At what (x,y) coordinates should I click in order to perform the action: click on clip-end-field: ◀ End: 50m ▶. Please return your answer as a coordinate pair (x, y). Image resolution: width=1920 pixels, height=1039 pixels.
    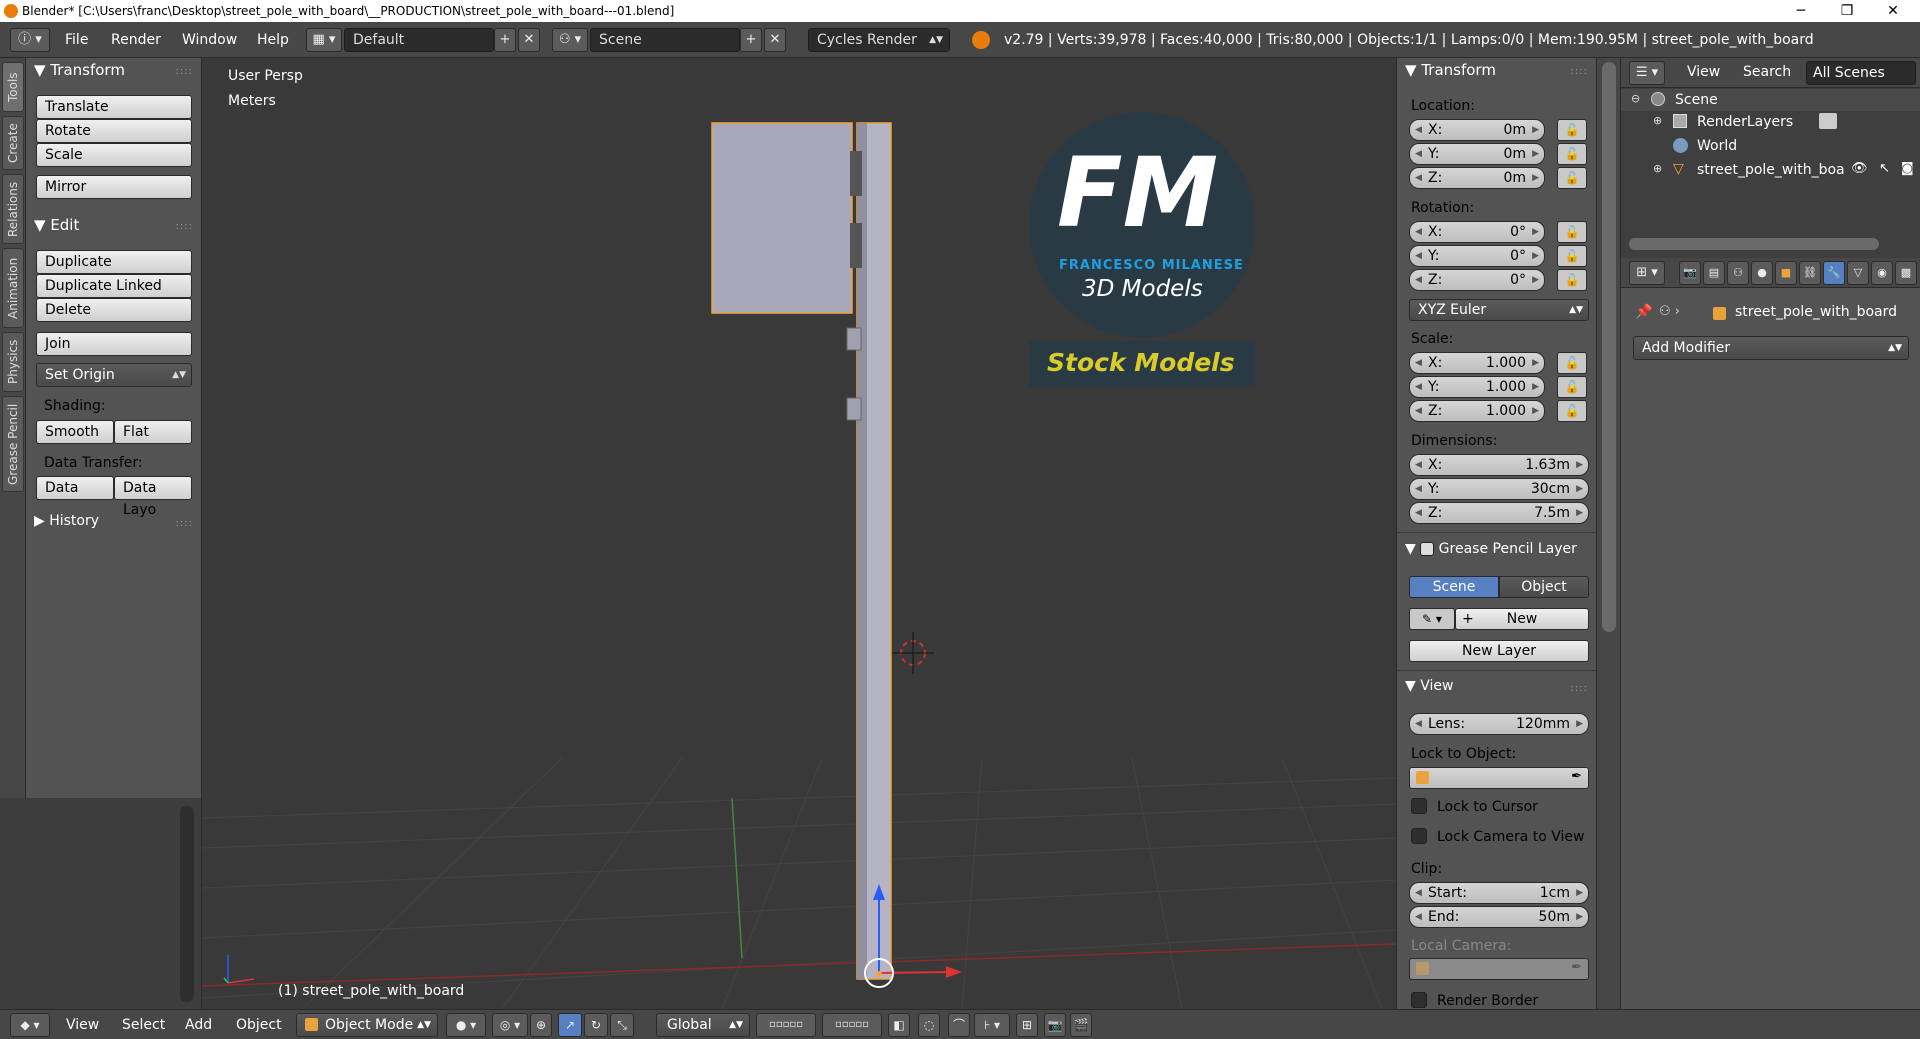
    Looking at the image, I should click on (1499, 917).